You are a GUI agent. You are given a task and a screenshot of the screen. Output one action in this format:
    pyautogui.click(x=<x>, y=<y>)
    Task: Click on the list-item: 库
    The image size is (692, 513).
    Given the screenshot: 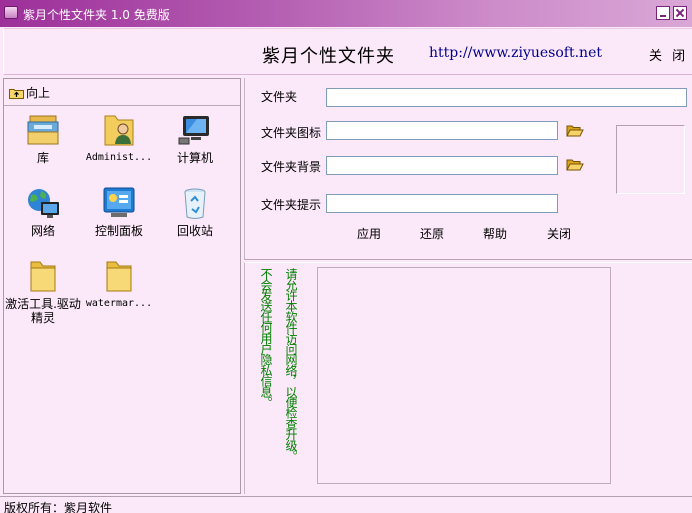 What is the action you would take?
    pyautogui.click(x=43, y=138)
    